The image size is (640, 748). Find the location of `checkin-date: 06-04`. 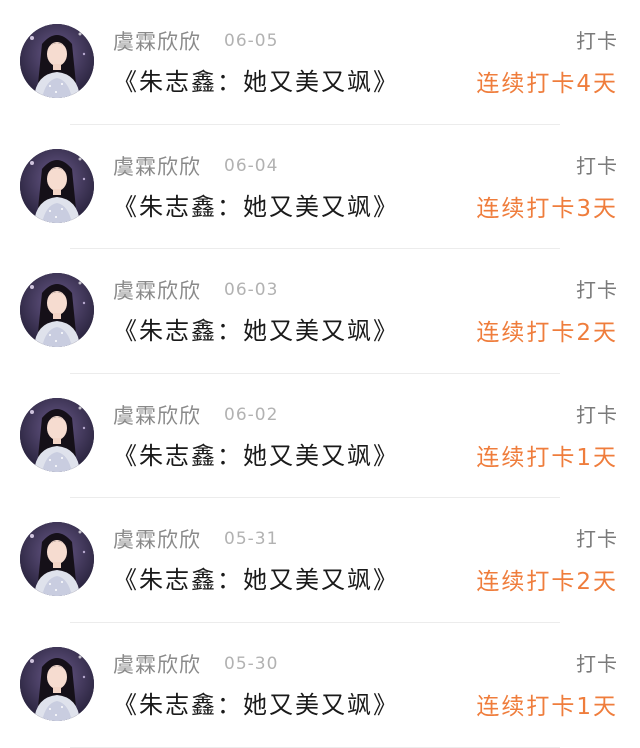

checkin-date: 06-04 is located at coordinates (251, 165).